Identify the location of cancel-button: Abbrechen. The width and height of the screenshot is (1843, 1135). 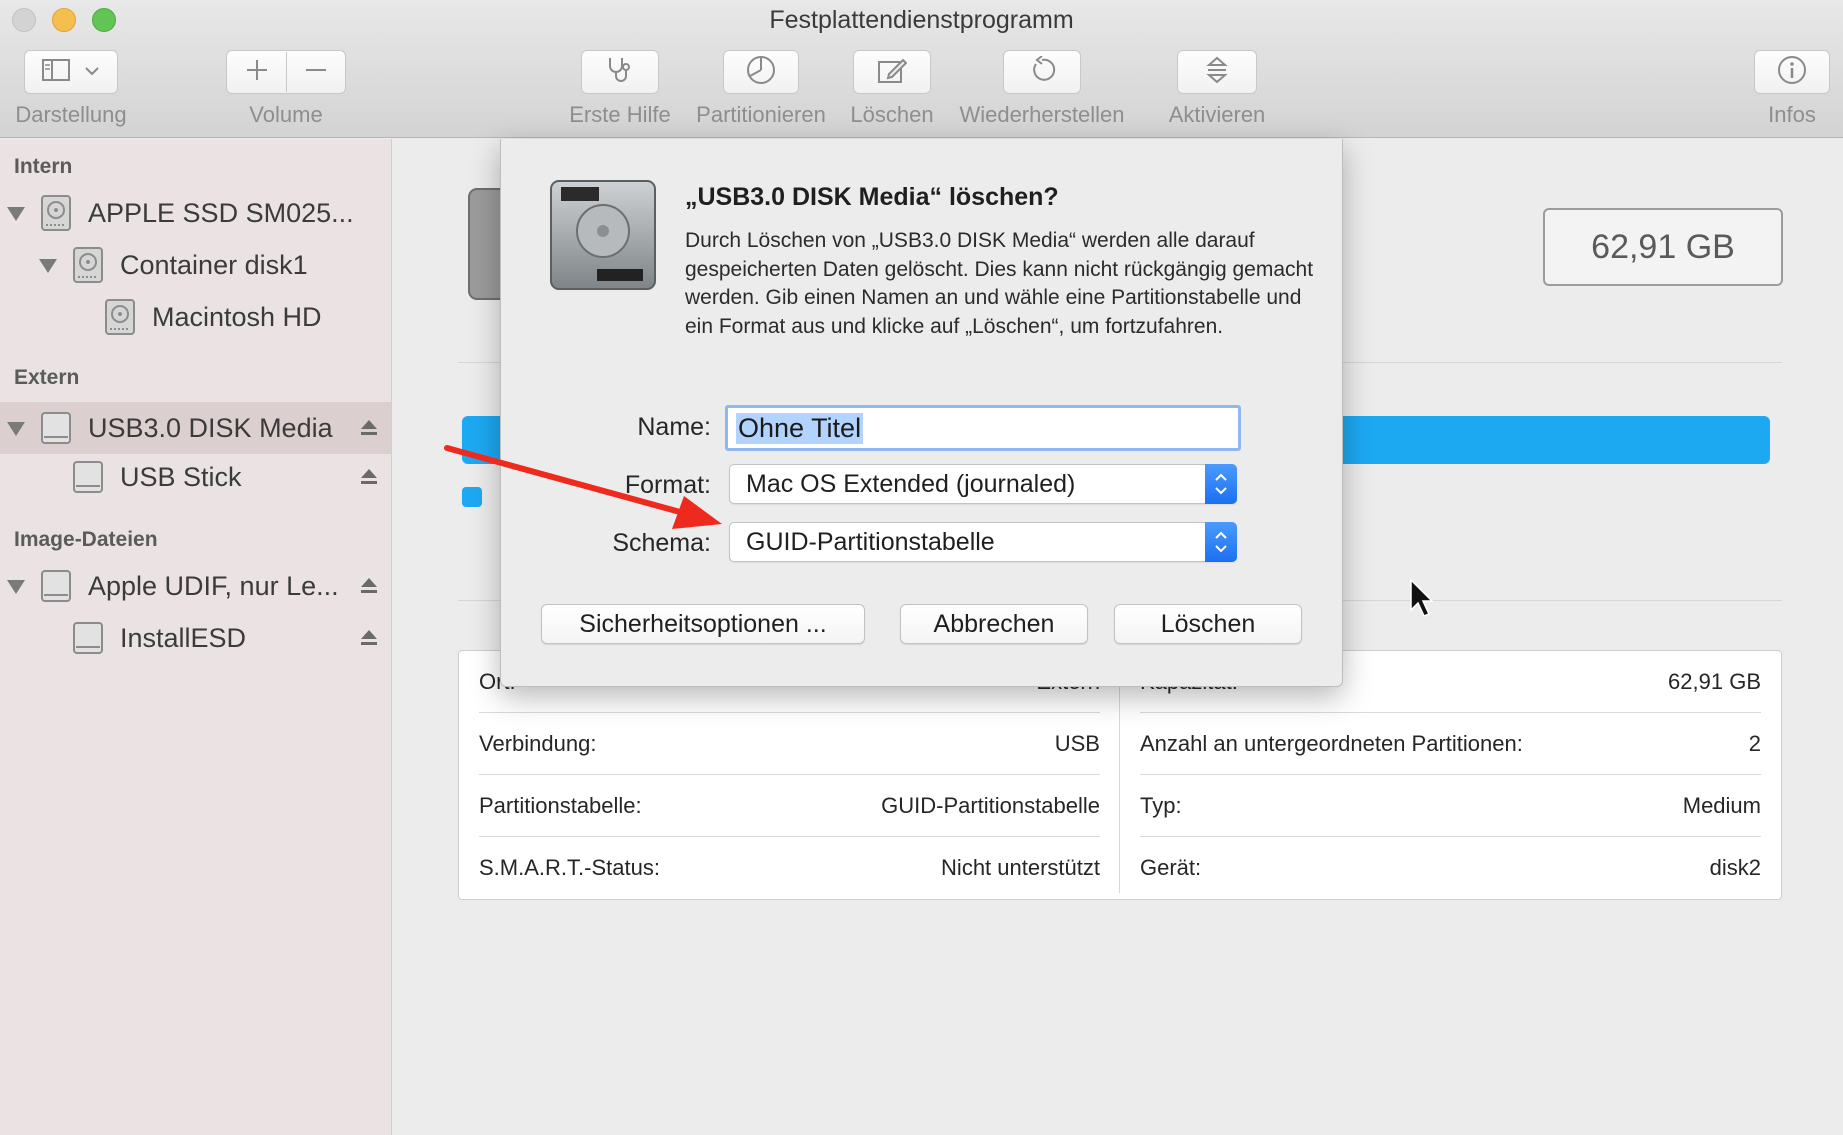
(994, 624).